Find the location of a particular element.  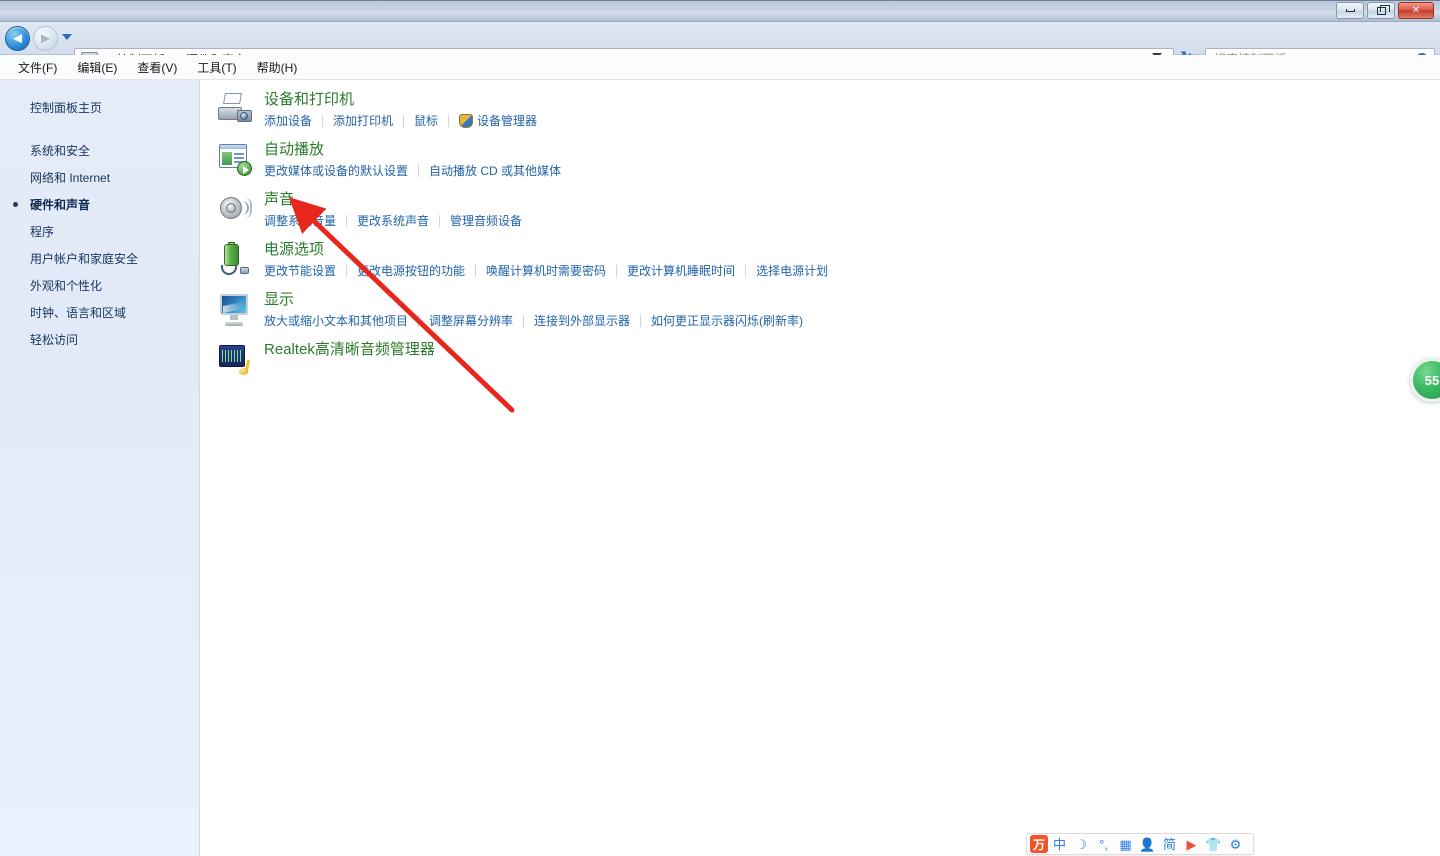

sidebar-item-4: 程序 is located at coordinates (99, 231).